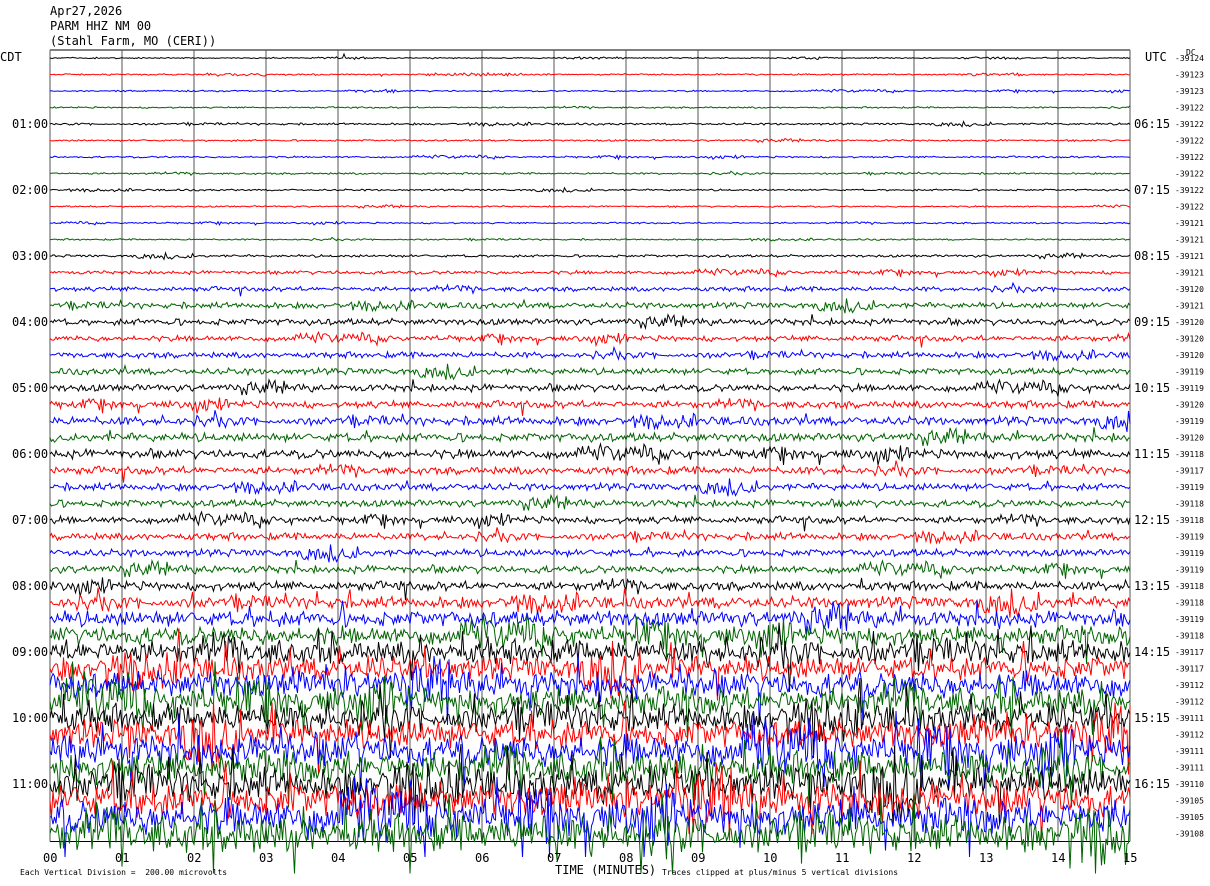 The image size is (1210, 886). What do you see at coordinates (1152, 586) in the screenshot?
I see `right-time-label: 13:15` at bounding box center [1152, 586].